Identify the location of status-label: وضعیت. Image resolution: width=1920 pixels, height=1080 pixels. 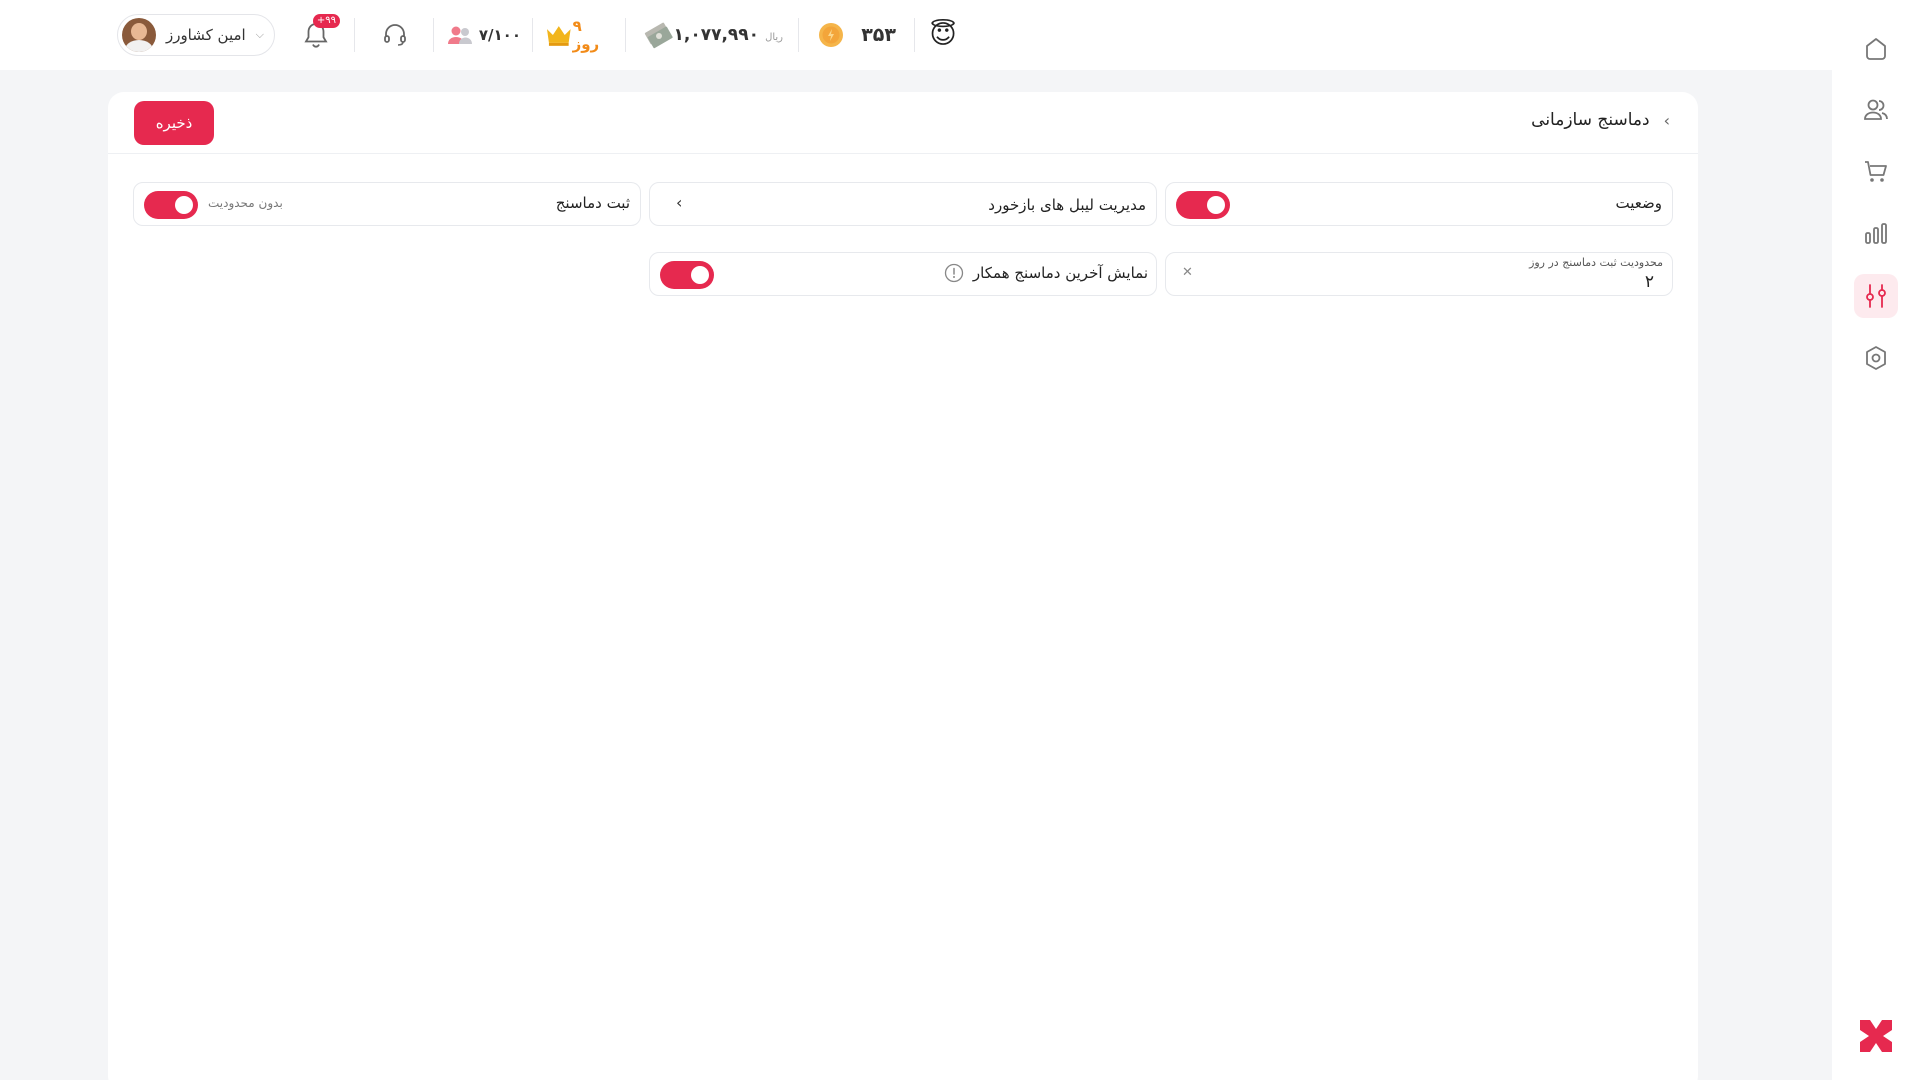
(1638, 203).